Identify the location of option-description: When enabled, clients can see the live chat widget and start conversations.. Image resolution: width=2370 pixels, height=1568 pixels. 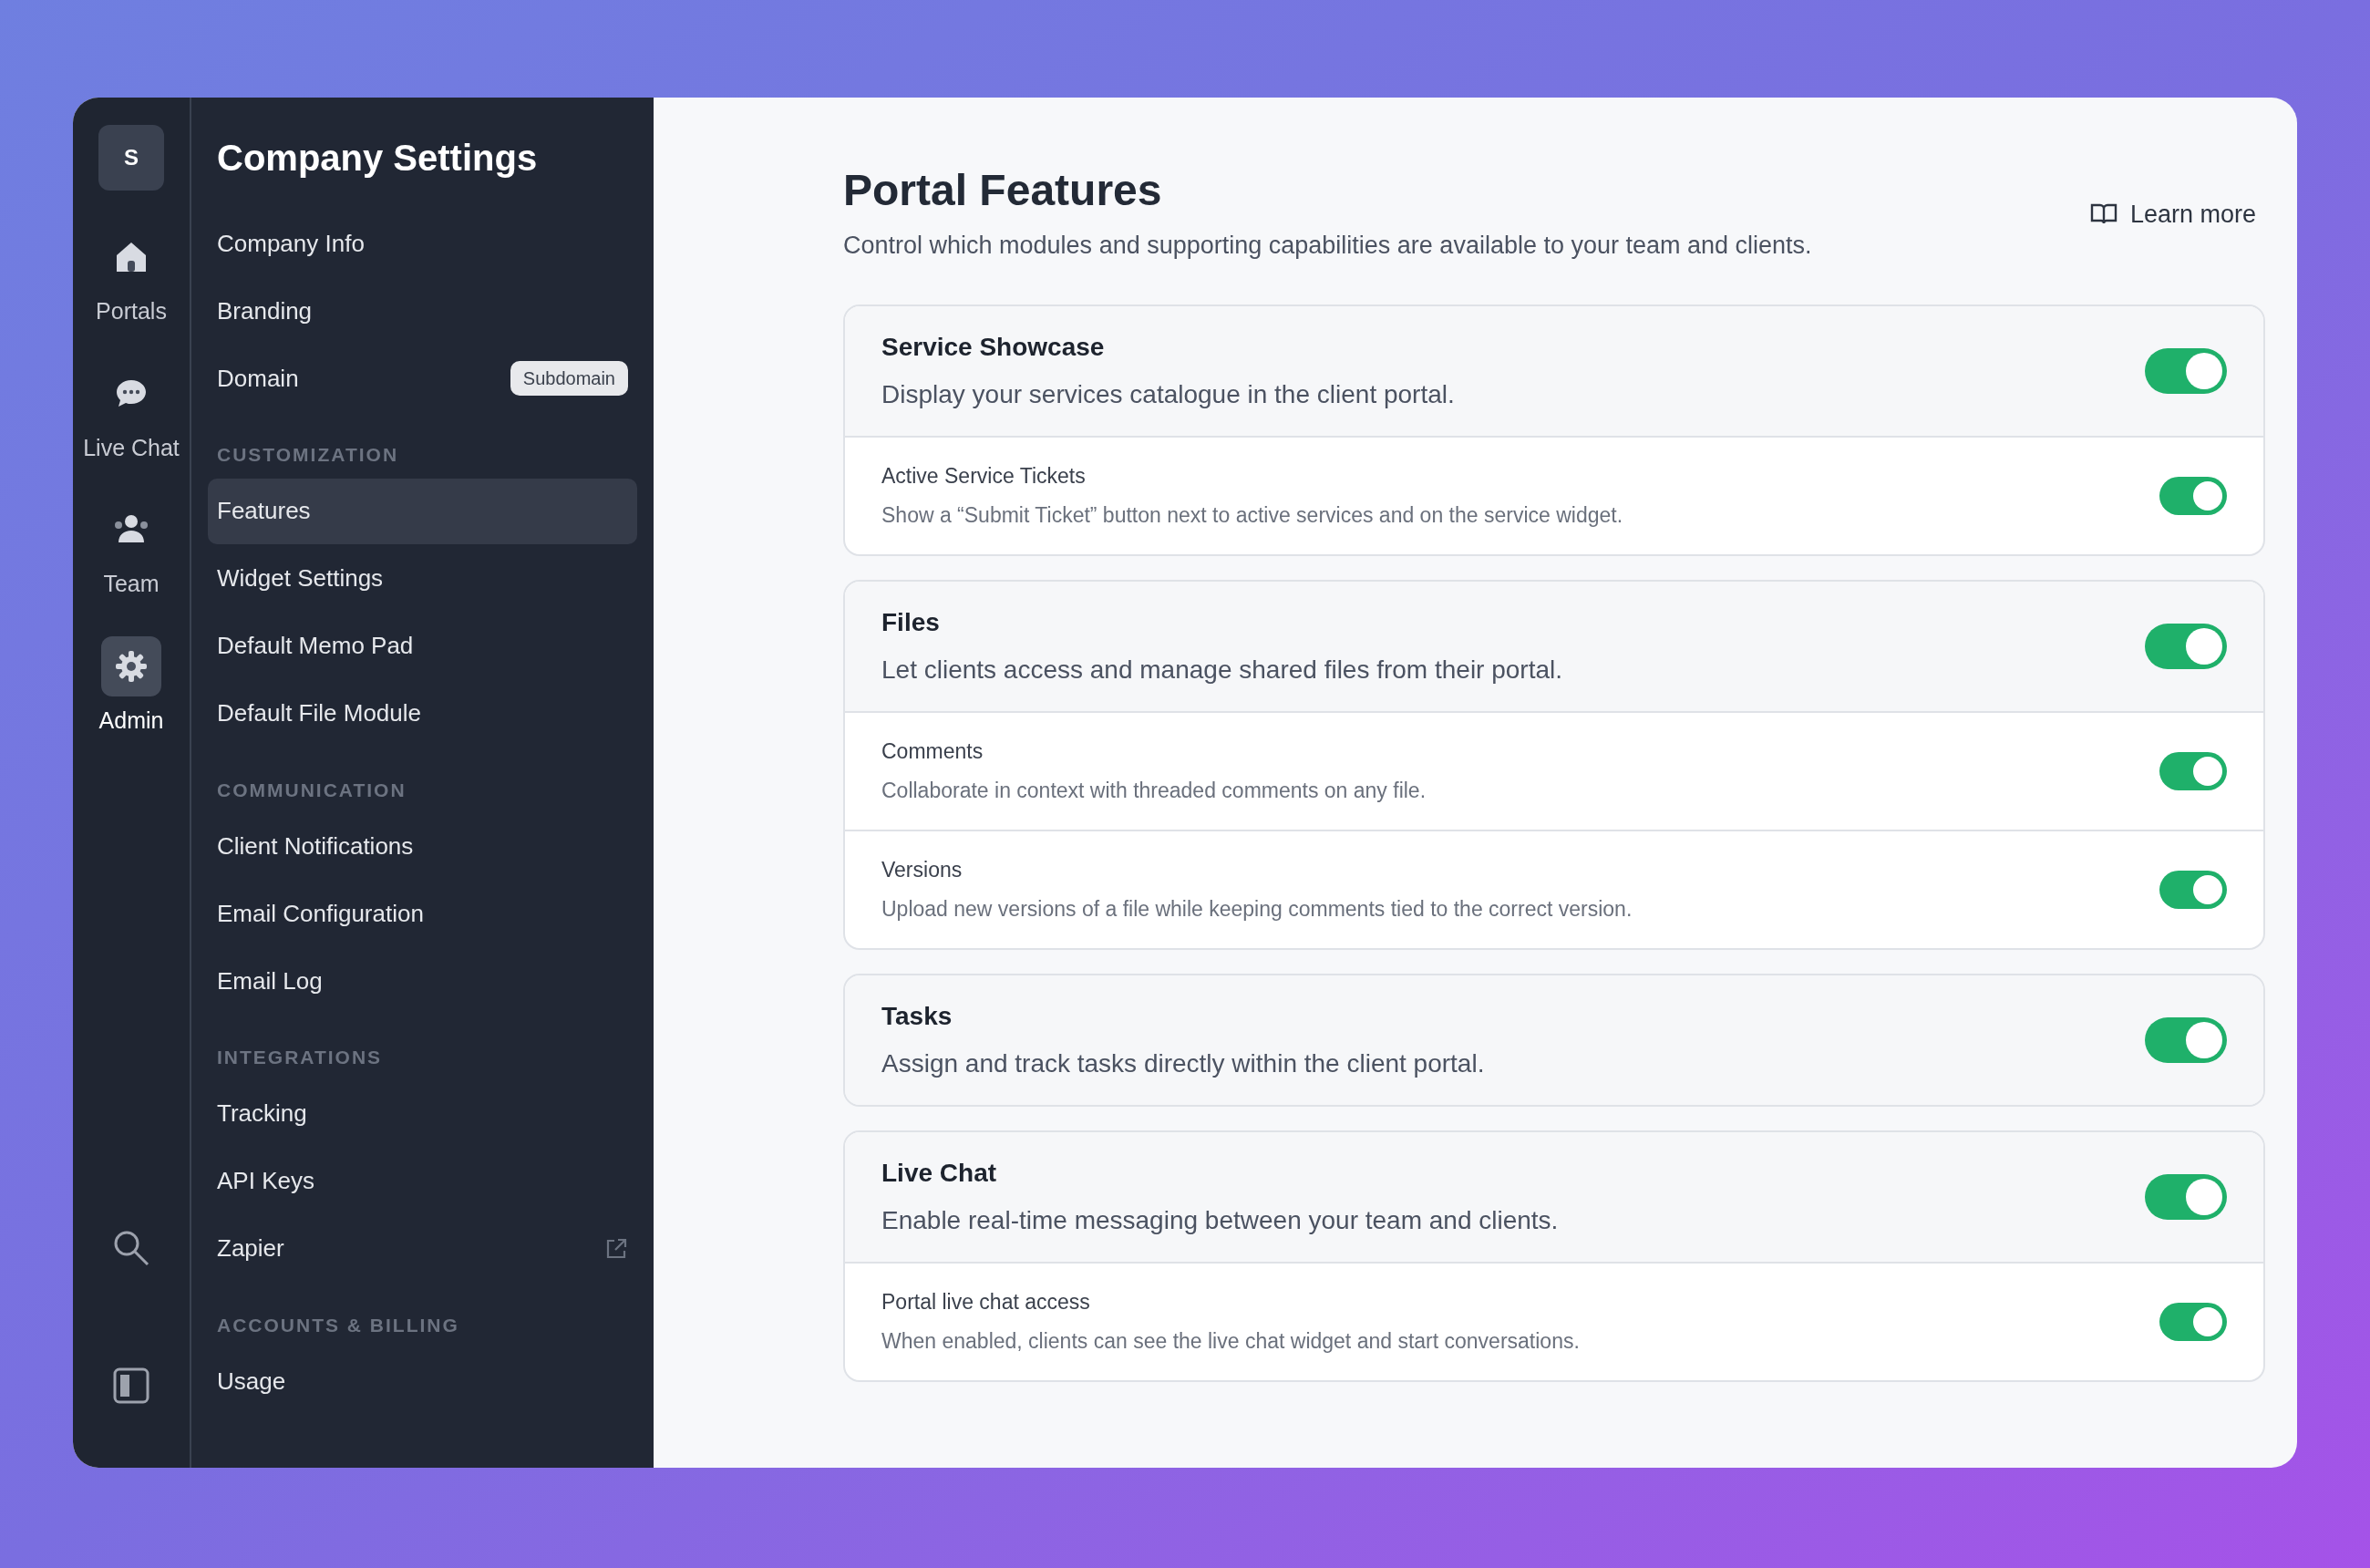
(1230, 1341).